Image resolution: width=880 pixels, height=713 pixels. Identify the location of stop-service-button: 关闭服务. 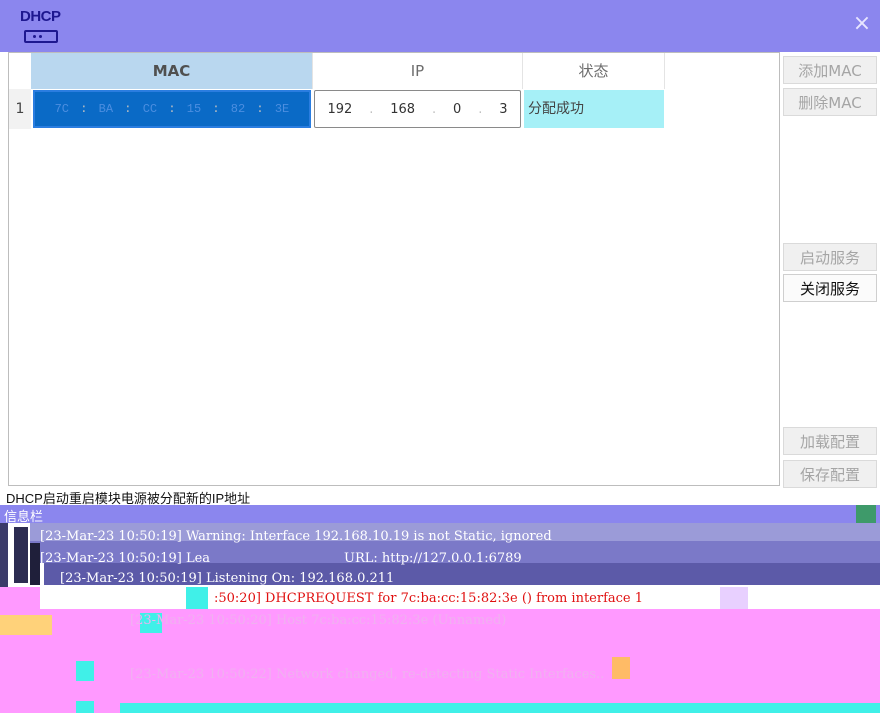
(830, 288).